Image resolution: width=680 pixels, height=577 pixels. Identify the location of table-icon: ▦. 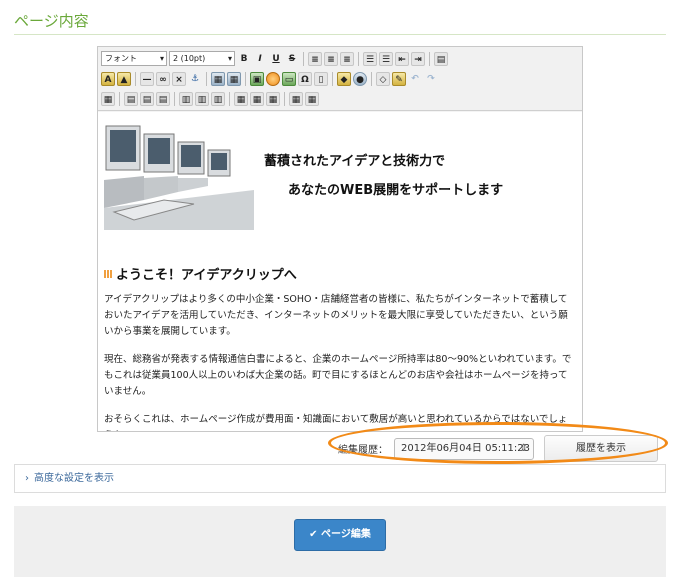
(108, 98).